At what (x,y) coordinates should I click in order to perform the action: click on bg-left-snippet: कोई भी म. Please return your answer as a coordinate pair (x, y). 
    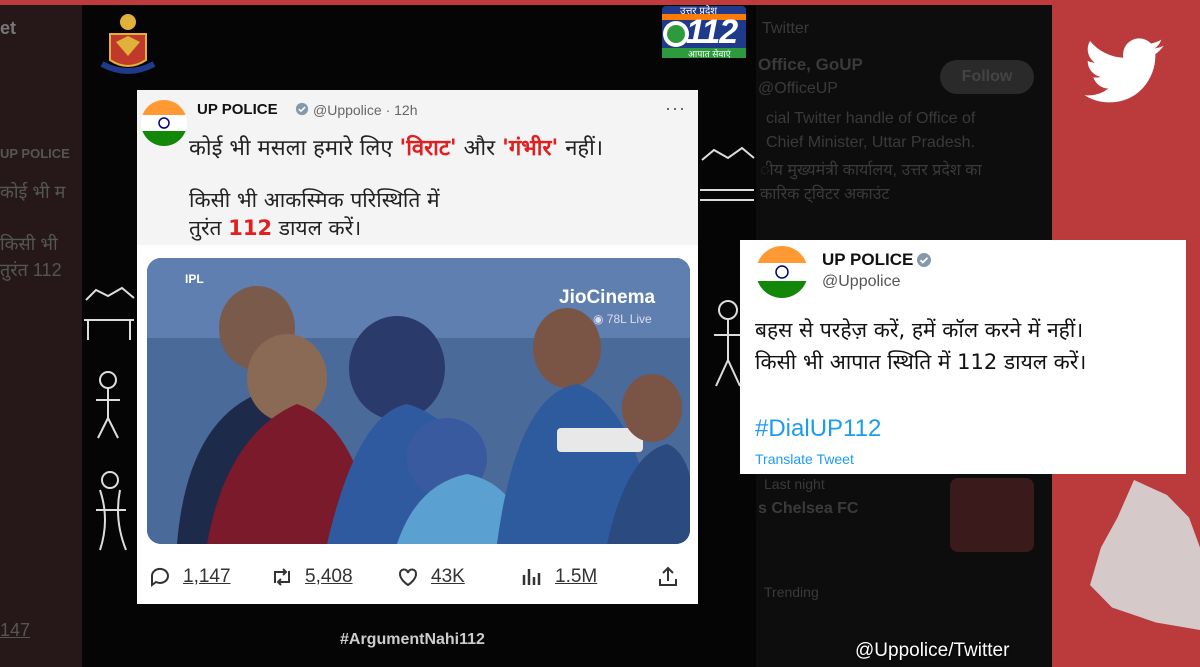
    Looking at the image, I should click on (33, 192).